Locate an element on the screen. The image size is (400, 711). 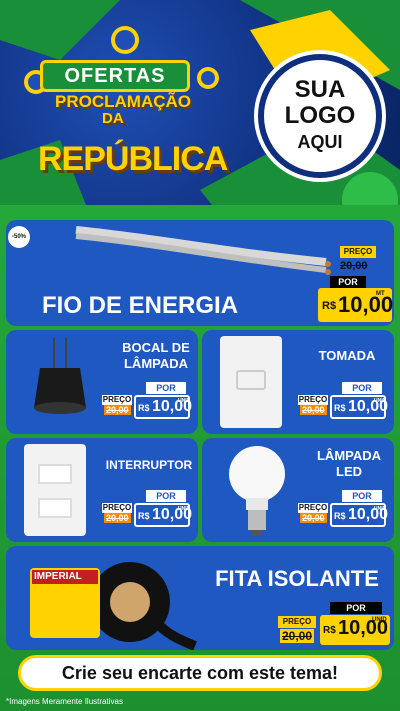
lampada-price: POR PREÇO 20,00 R$ 10,00 UNID is located at coordinates (344, 513).